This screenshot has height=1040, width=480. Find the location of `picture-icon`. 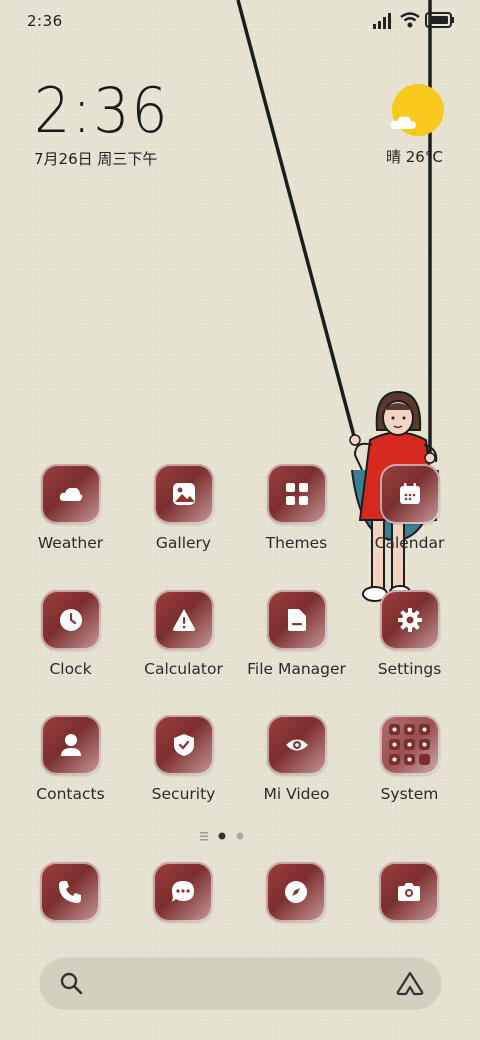

picture-icon is located at coordinates (183, 494).